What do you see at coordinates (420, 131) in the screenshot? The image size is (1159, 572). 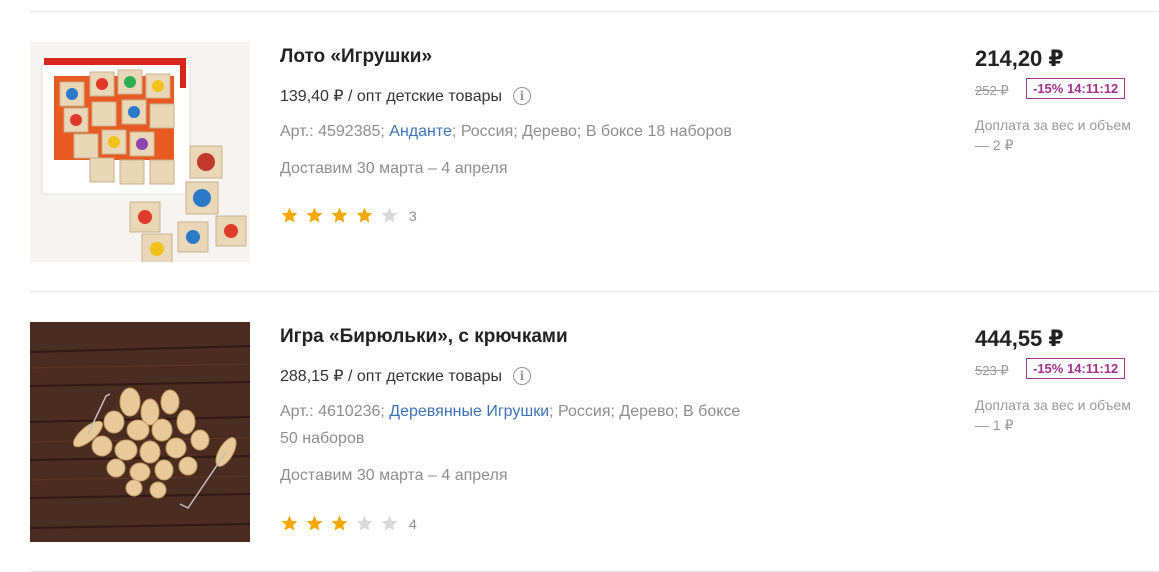 I see `brand-link: Анданте` at bounding box center [420, 131].